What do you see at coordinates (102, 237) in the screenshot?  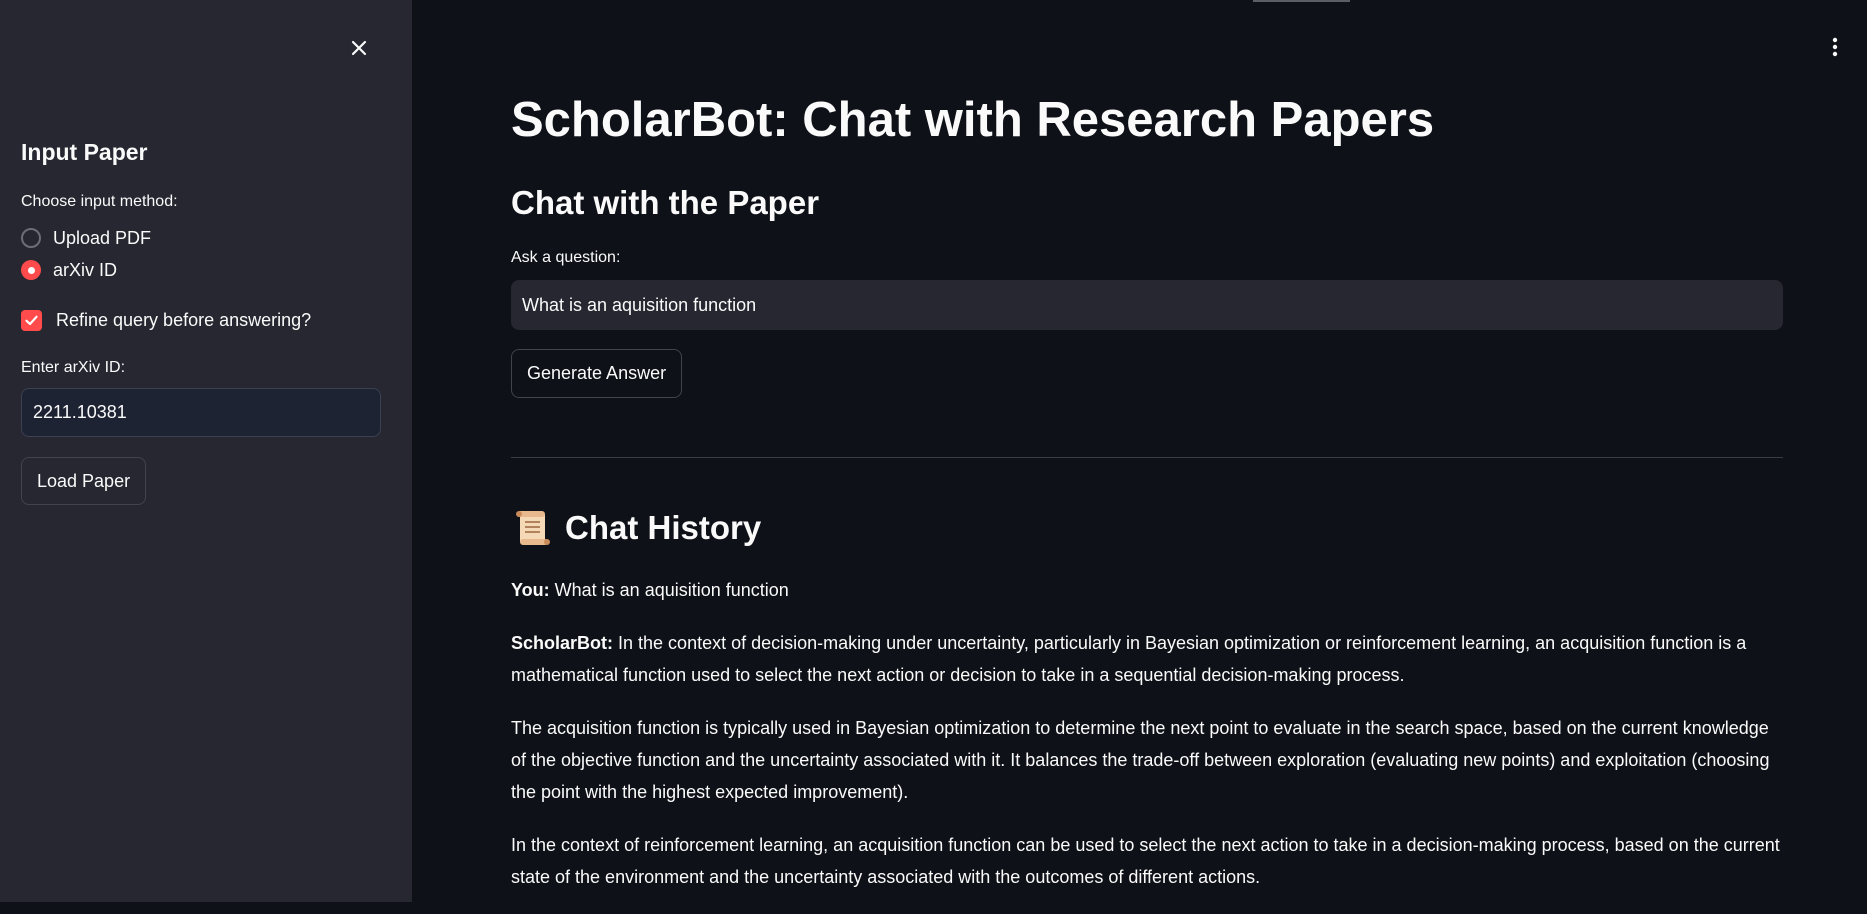 I see `radio-upload-pdf-label: Upload PDF` at bounding box center [102, 237].